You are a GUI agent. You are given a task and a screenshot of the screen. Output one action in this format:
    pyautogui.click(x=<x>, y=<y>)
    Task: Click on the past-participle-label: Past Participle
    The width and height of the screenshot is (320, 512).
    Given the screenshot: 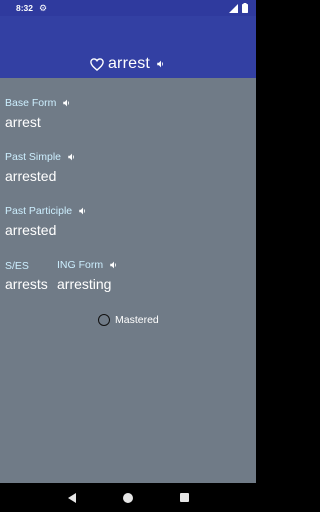 What is the action you would take?
    pyautogui.click(x=46, y=211)
    